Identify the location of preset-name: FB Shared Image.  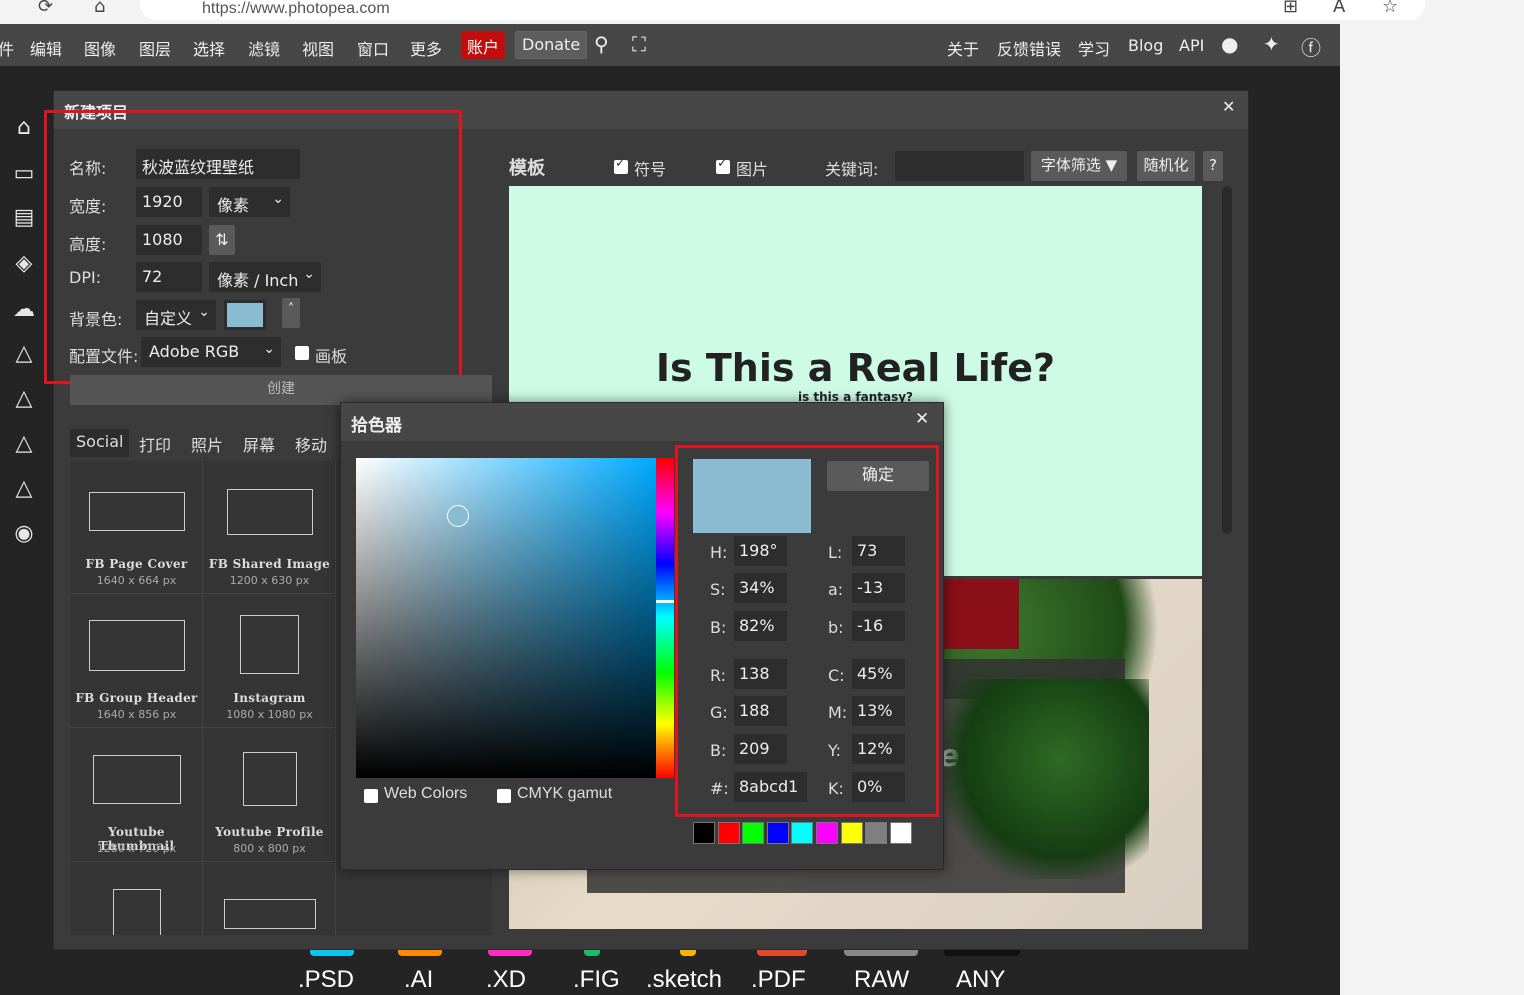
(269, 564).